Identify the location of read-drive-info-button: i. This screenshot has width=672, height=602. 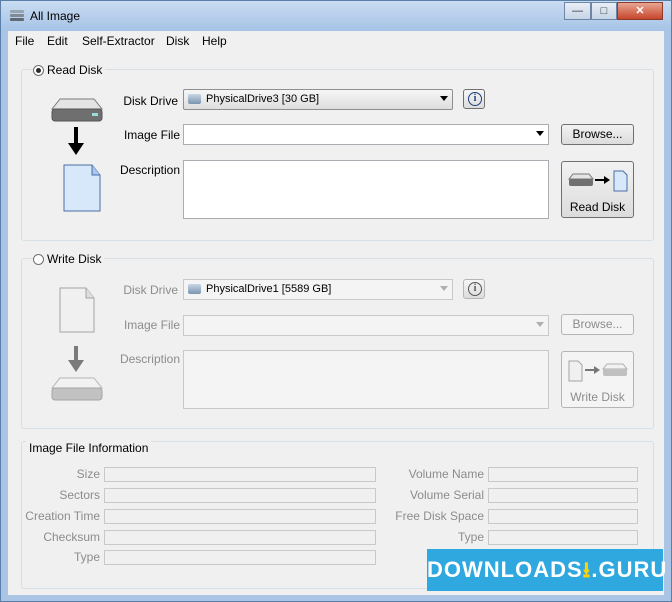
(474, 99).